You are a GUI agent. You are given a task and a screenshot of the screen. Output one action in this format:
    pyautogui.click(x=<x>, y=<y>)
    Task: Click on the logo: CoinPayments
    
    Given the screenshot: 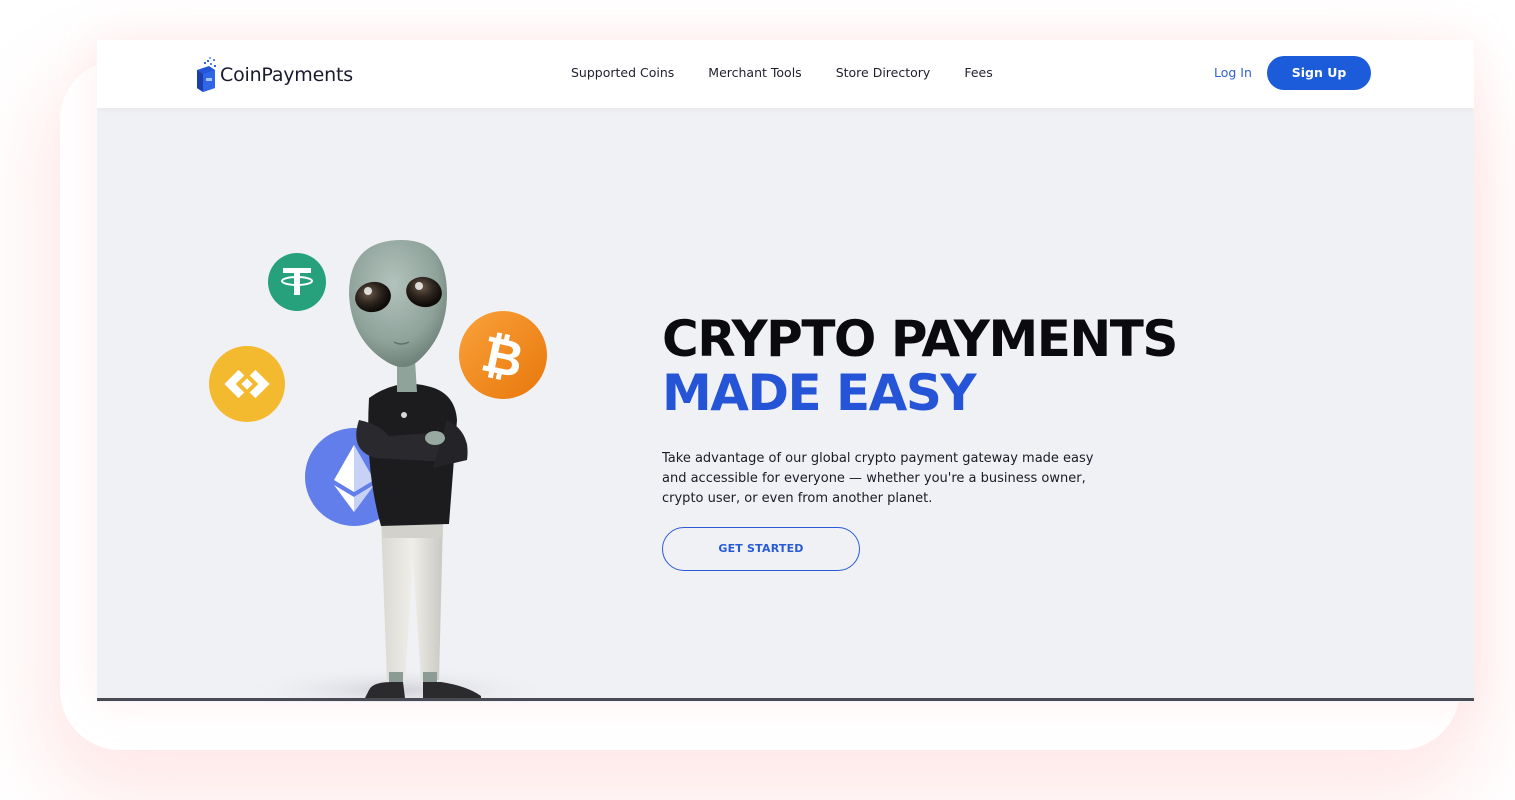 What is the action you would take?
    pyautogui.click(x=274, y=75)
    